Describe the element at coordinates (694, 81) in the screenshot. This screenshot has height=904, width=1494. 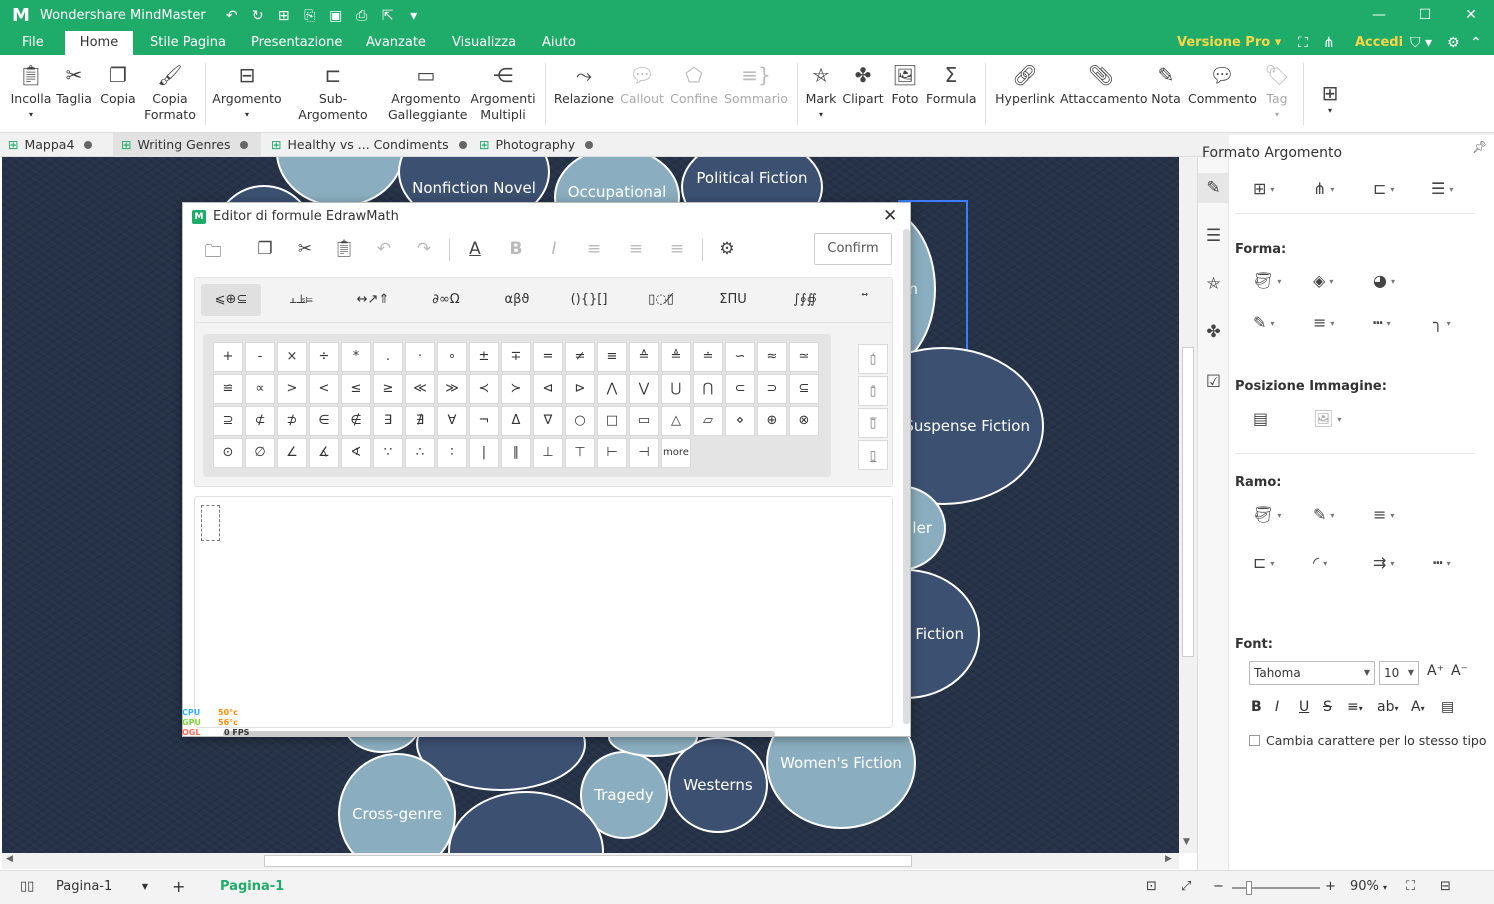
I see `confine-button: ⬠ Confine` at that location.